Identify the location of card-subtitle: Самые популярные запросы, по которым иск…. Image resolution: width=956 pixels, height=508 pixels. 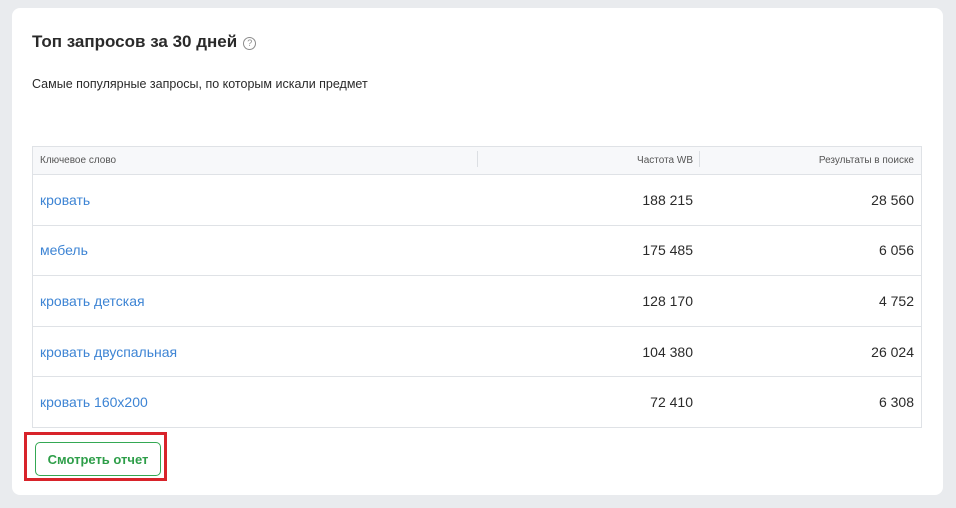
(200, 84).